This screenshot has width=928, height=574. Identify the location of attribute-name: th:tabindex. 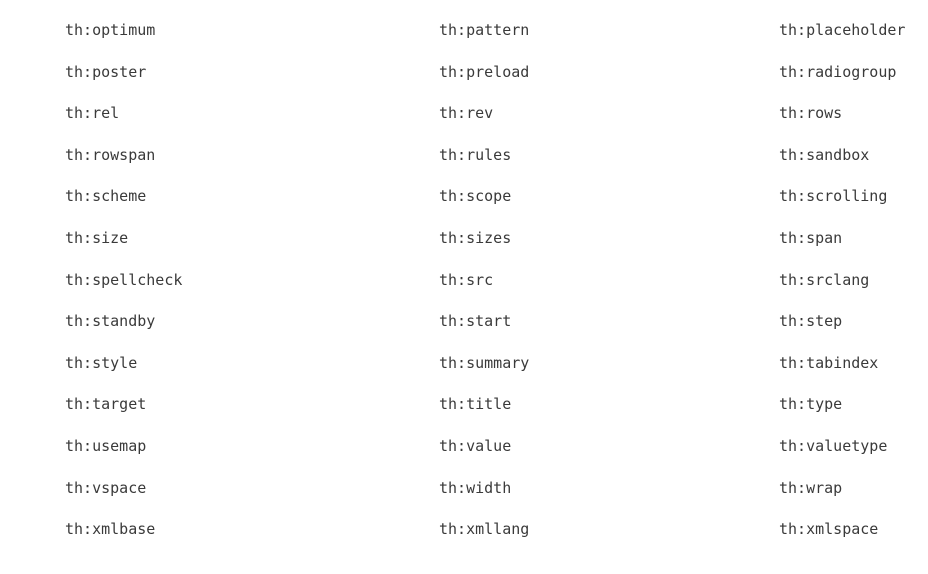
(829, 362).